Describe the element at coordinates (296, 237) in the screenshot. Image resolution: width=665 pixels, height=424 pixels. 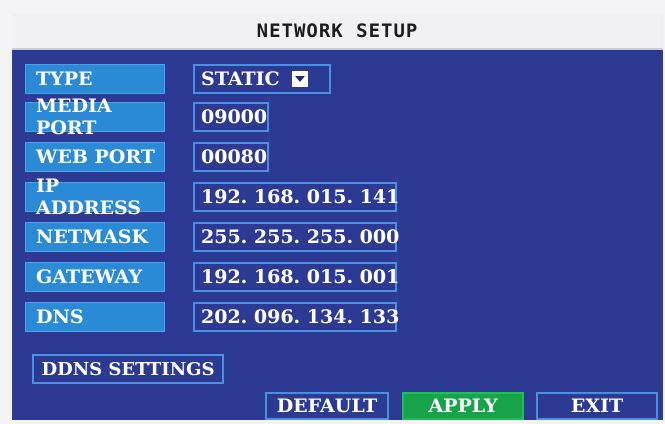
I see `netmask-input: 255. 255. 255. 000` at that location.